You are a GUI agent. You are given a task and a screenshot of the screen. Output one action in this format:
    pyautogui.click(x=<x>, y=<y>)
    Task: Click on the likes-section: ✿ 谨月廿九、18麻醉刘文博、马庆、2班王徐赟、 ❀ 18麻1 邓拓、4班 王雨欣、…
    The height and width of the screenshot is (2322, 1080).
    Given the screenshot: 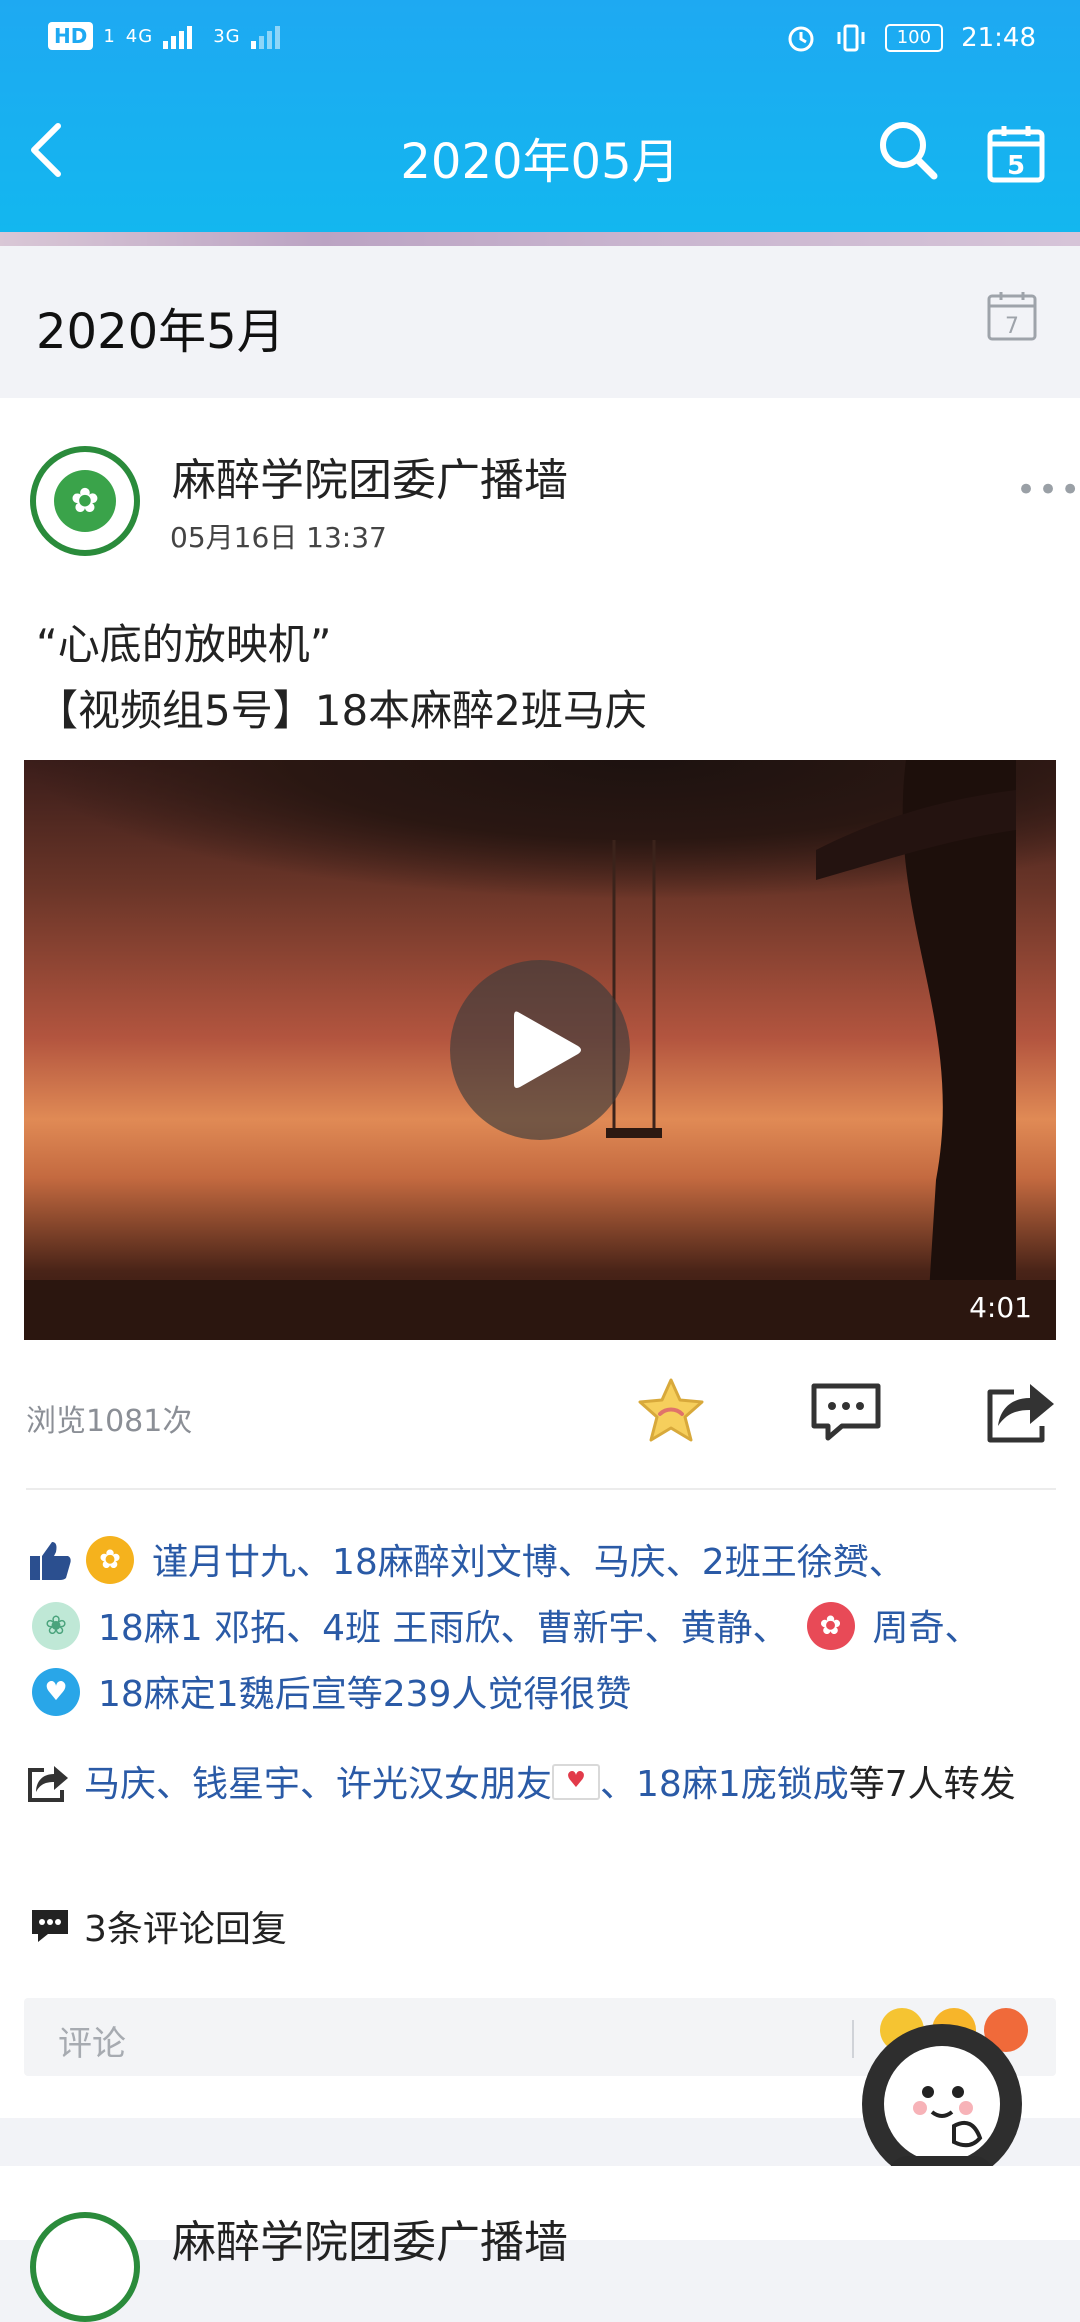 What is the action you would take?
    pyautogui.click(x=533, y=1629)
    